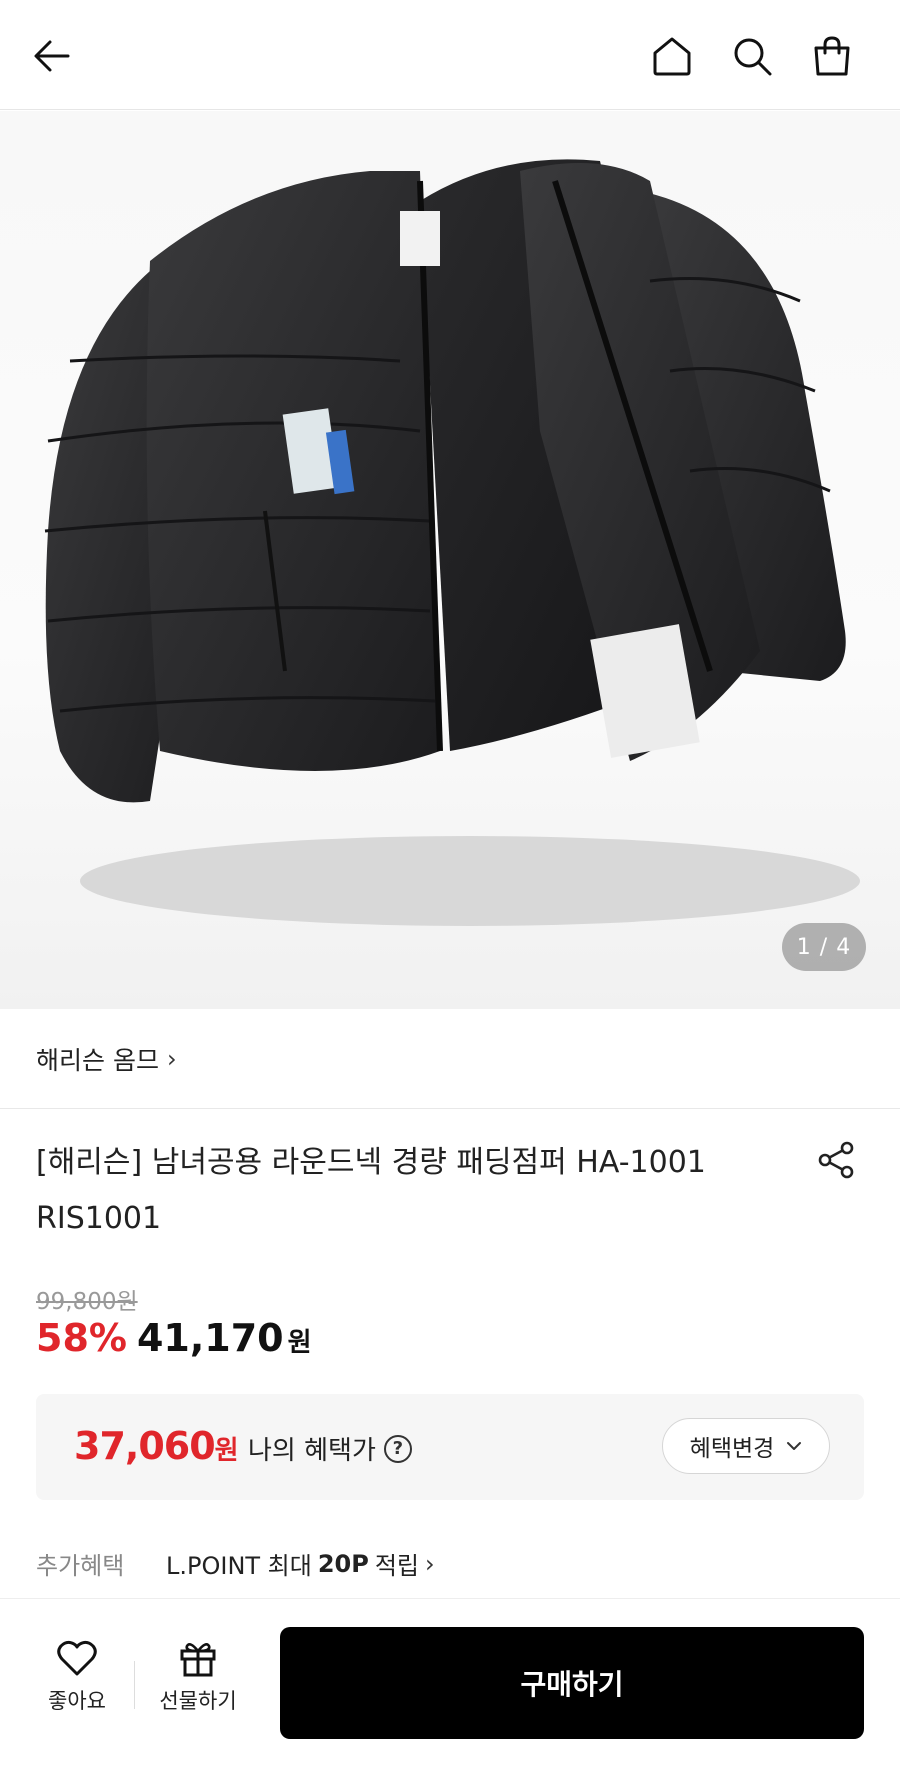 The image size is (900, 1767). I want to click on share-button, so click(836, 1160).